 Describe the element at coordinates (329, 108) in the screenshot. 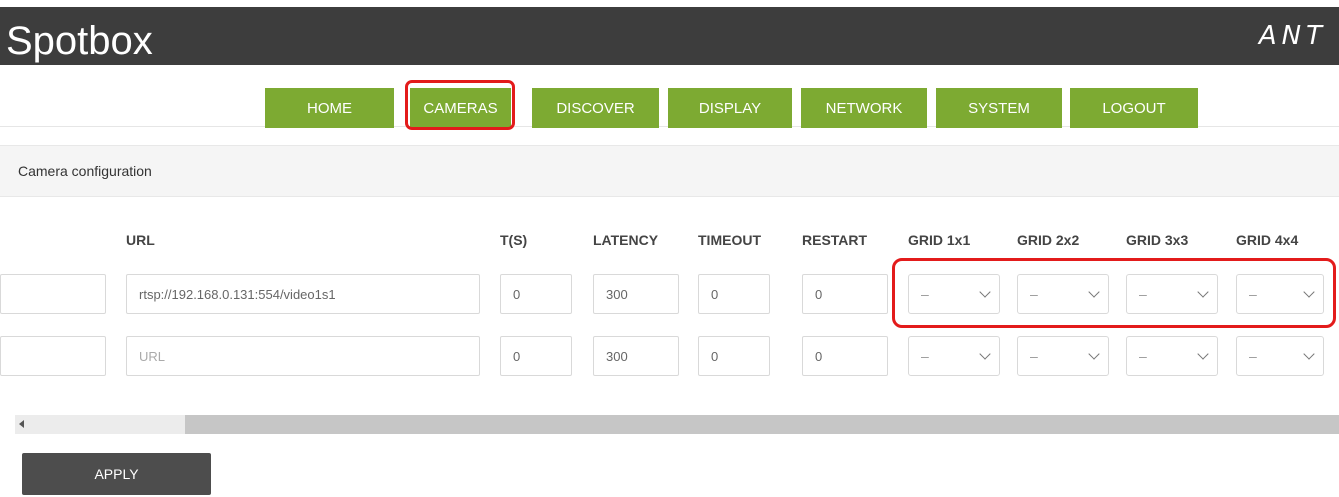

I see `tab-home: HOME` at that location.